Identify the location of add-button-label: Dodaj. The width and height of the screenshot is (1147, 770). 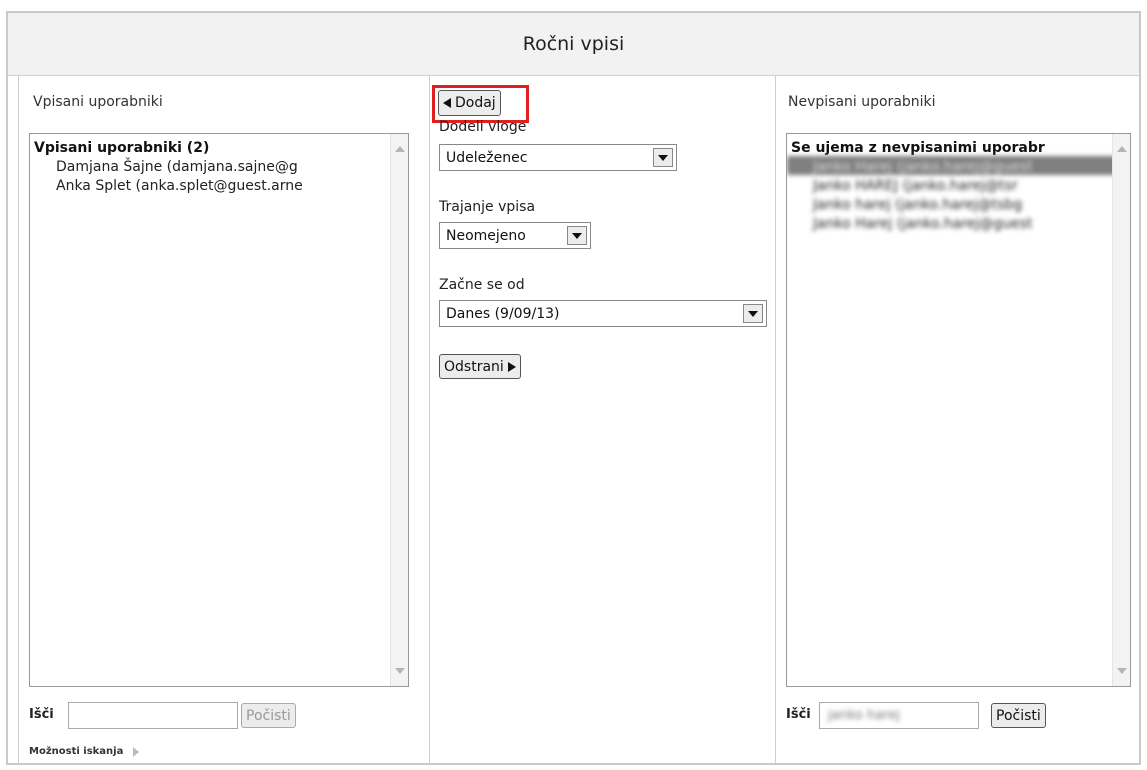
(475, 103).